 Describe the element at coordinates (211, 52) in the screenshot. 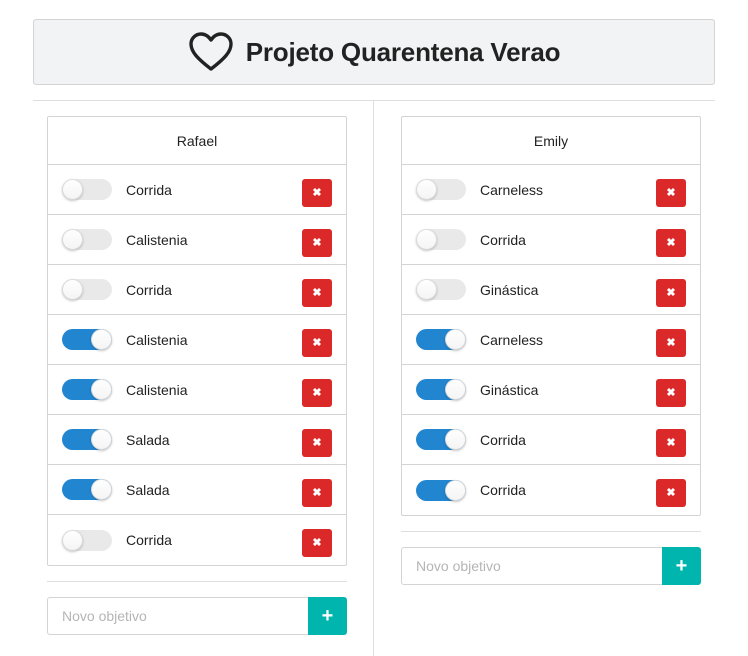

I see `heart-icon` at that location.